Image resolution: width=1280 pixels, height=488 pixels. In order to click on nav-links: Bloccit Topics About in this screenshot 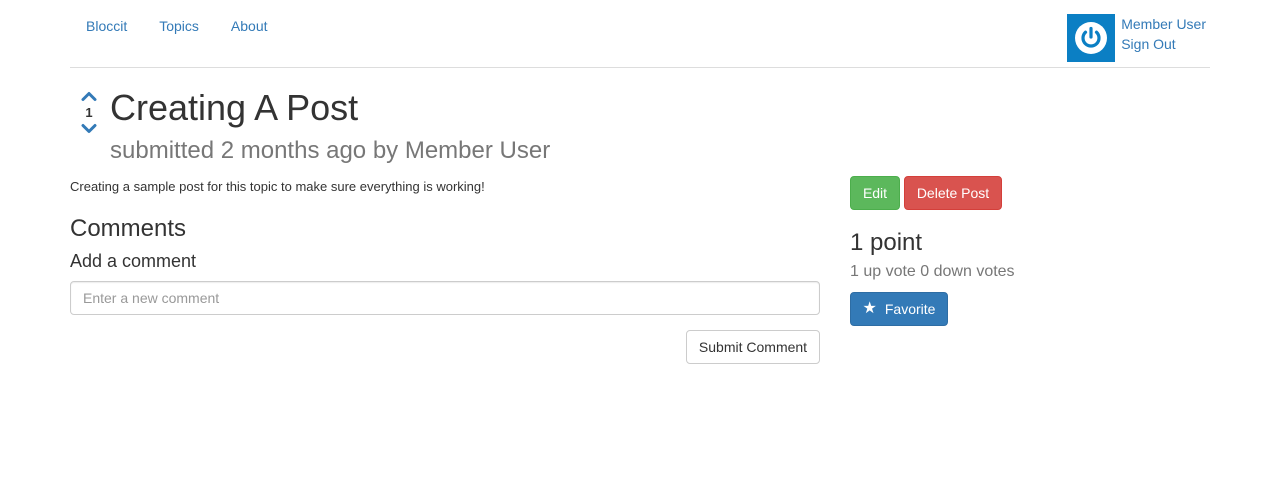, I will do `click(177, 26)`.